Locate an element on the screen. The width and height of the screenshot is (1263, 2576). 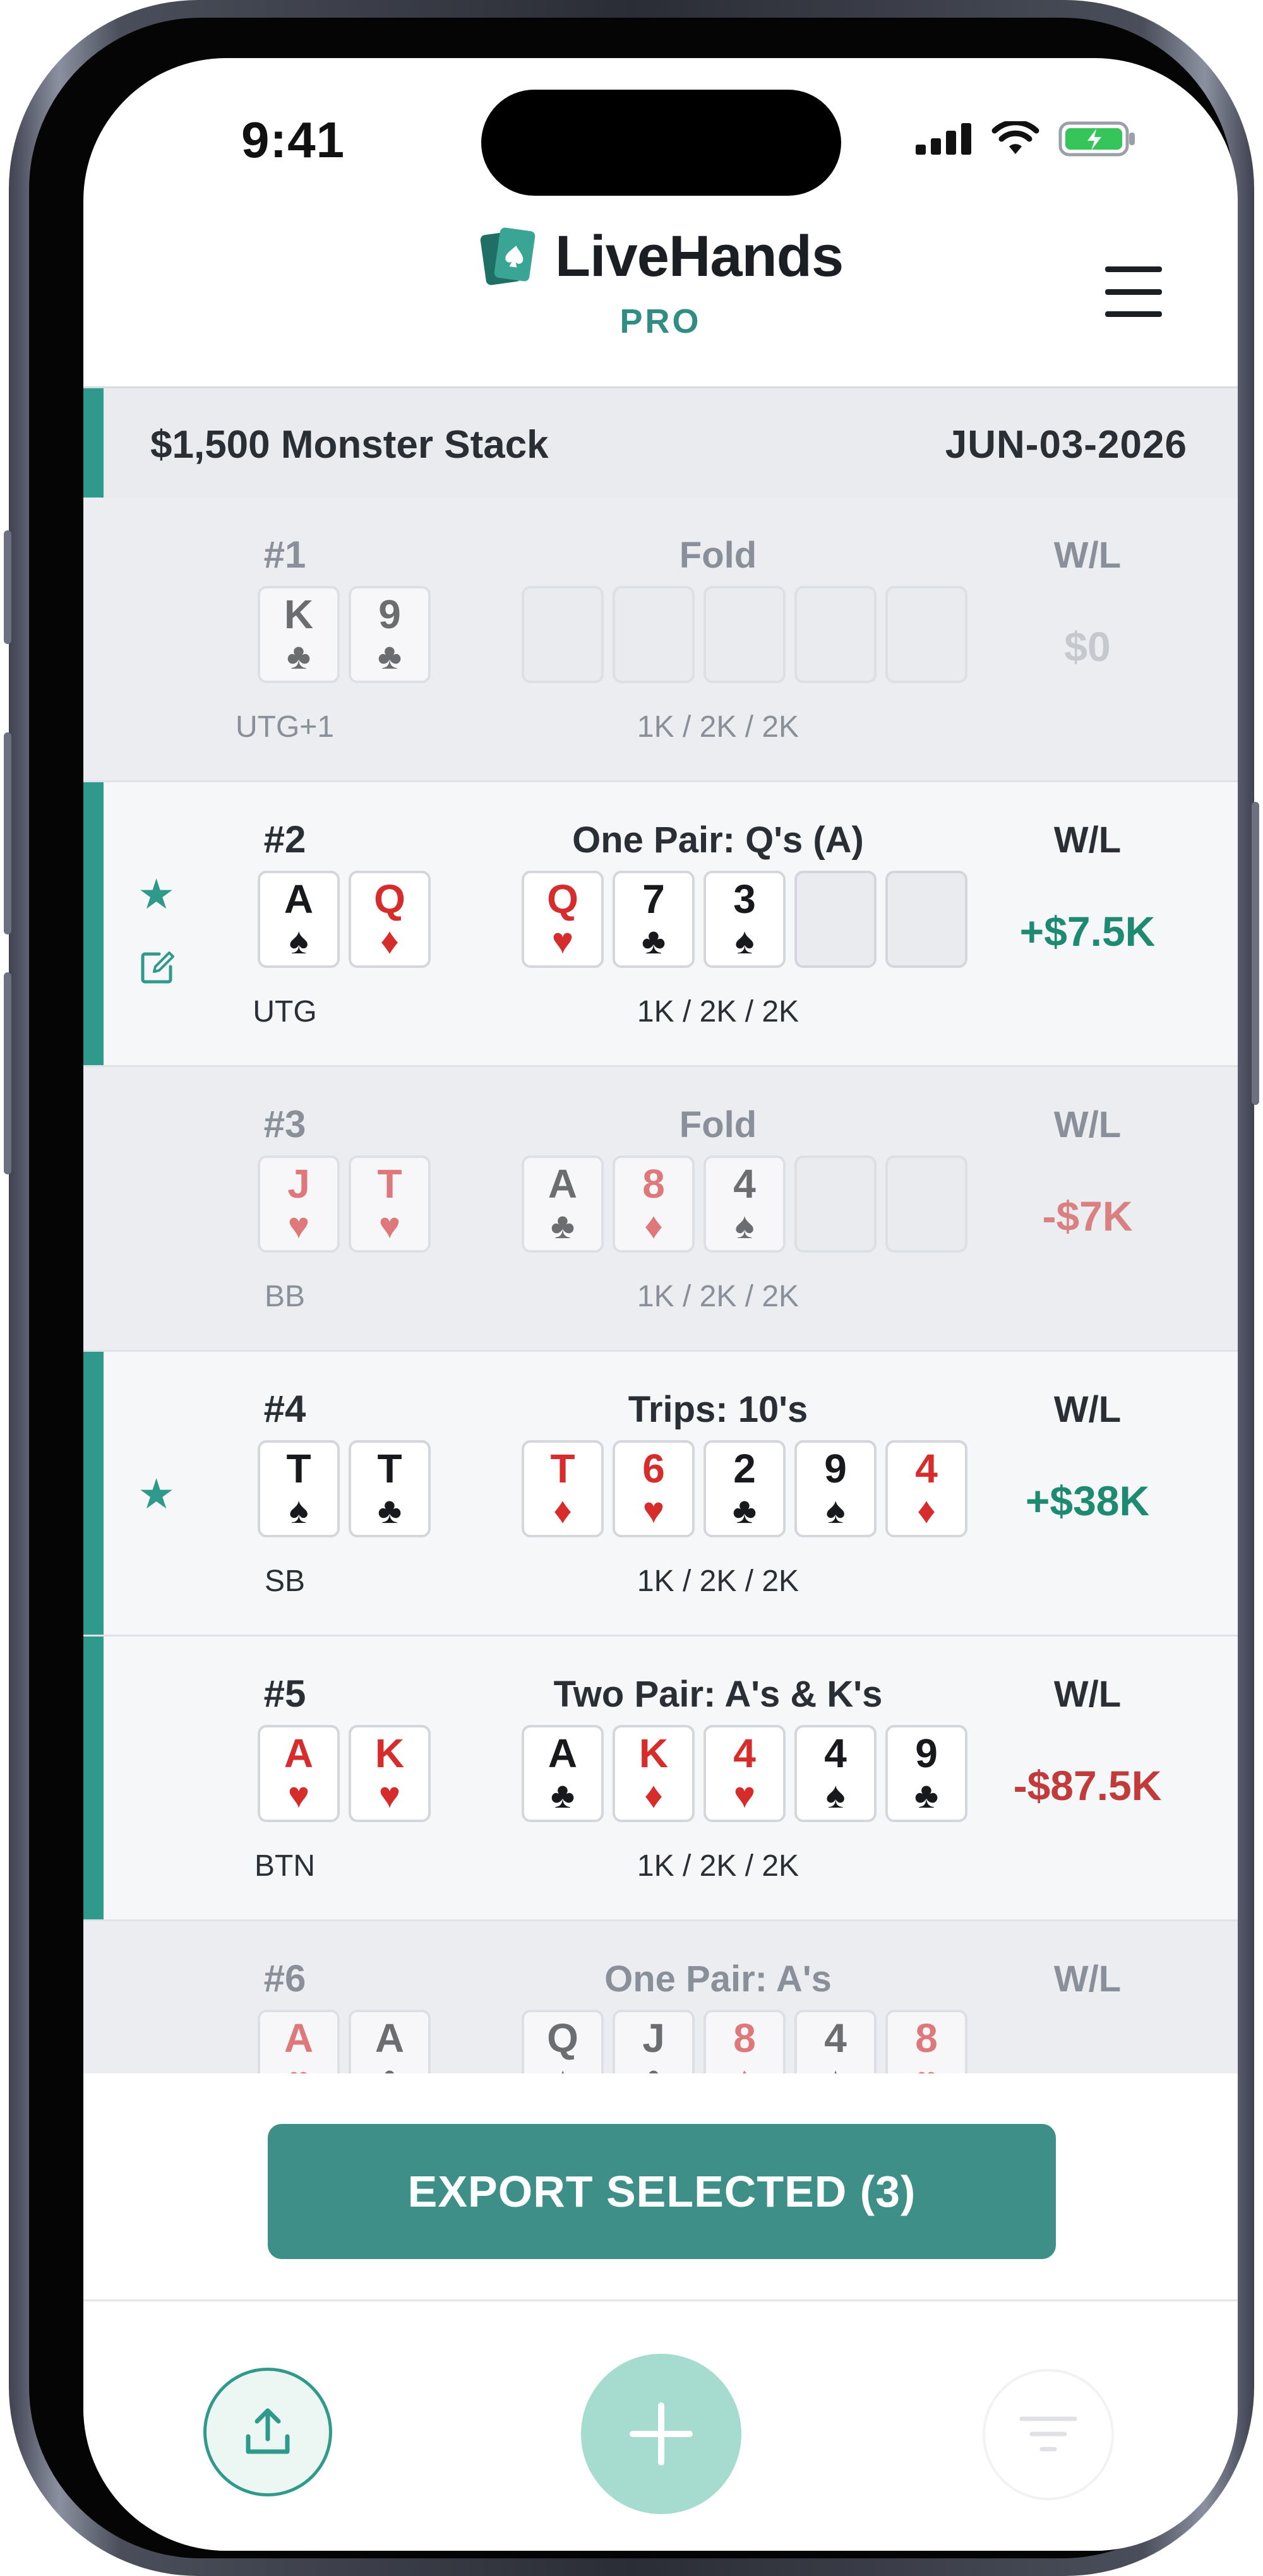
playing-card: 9 ♣ is located at coordinates (390, 634).